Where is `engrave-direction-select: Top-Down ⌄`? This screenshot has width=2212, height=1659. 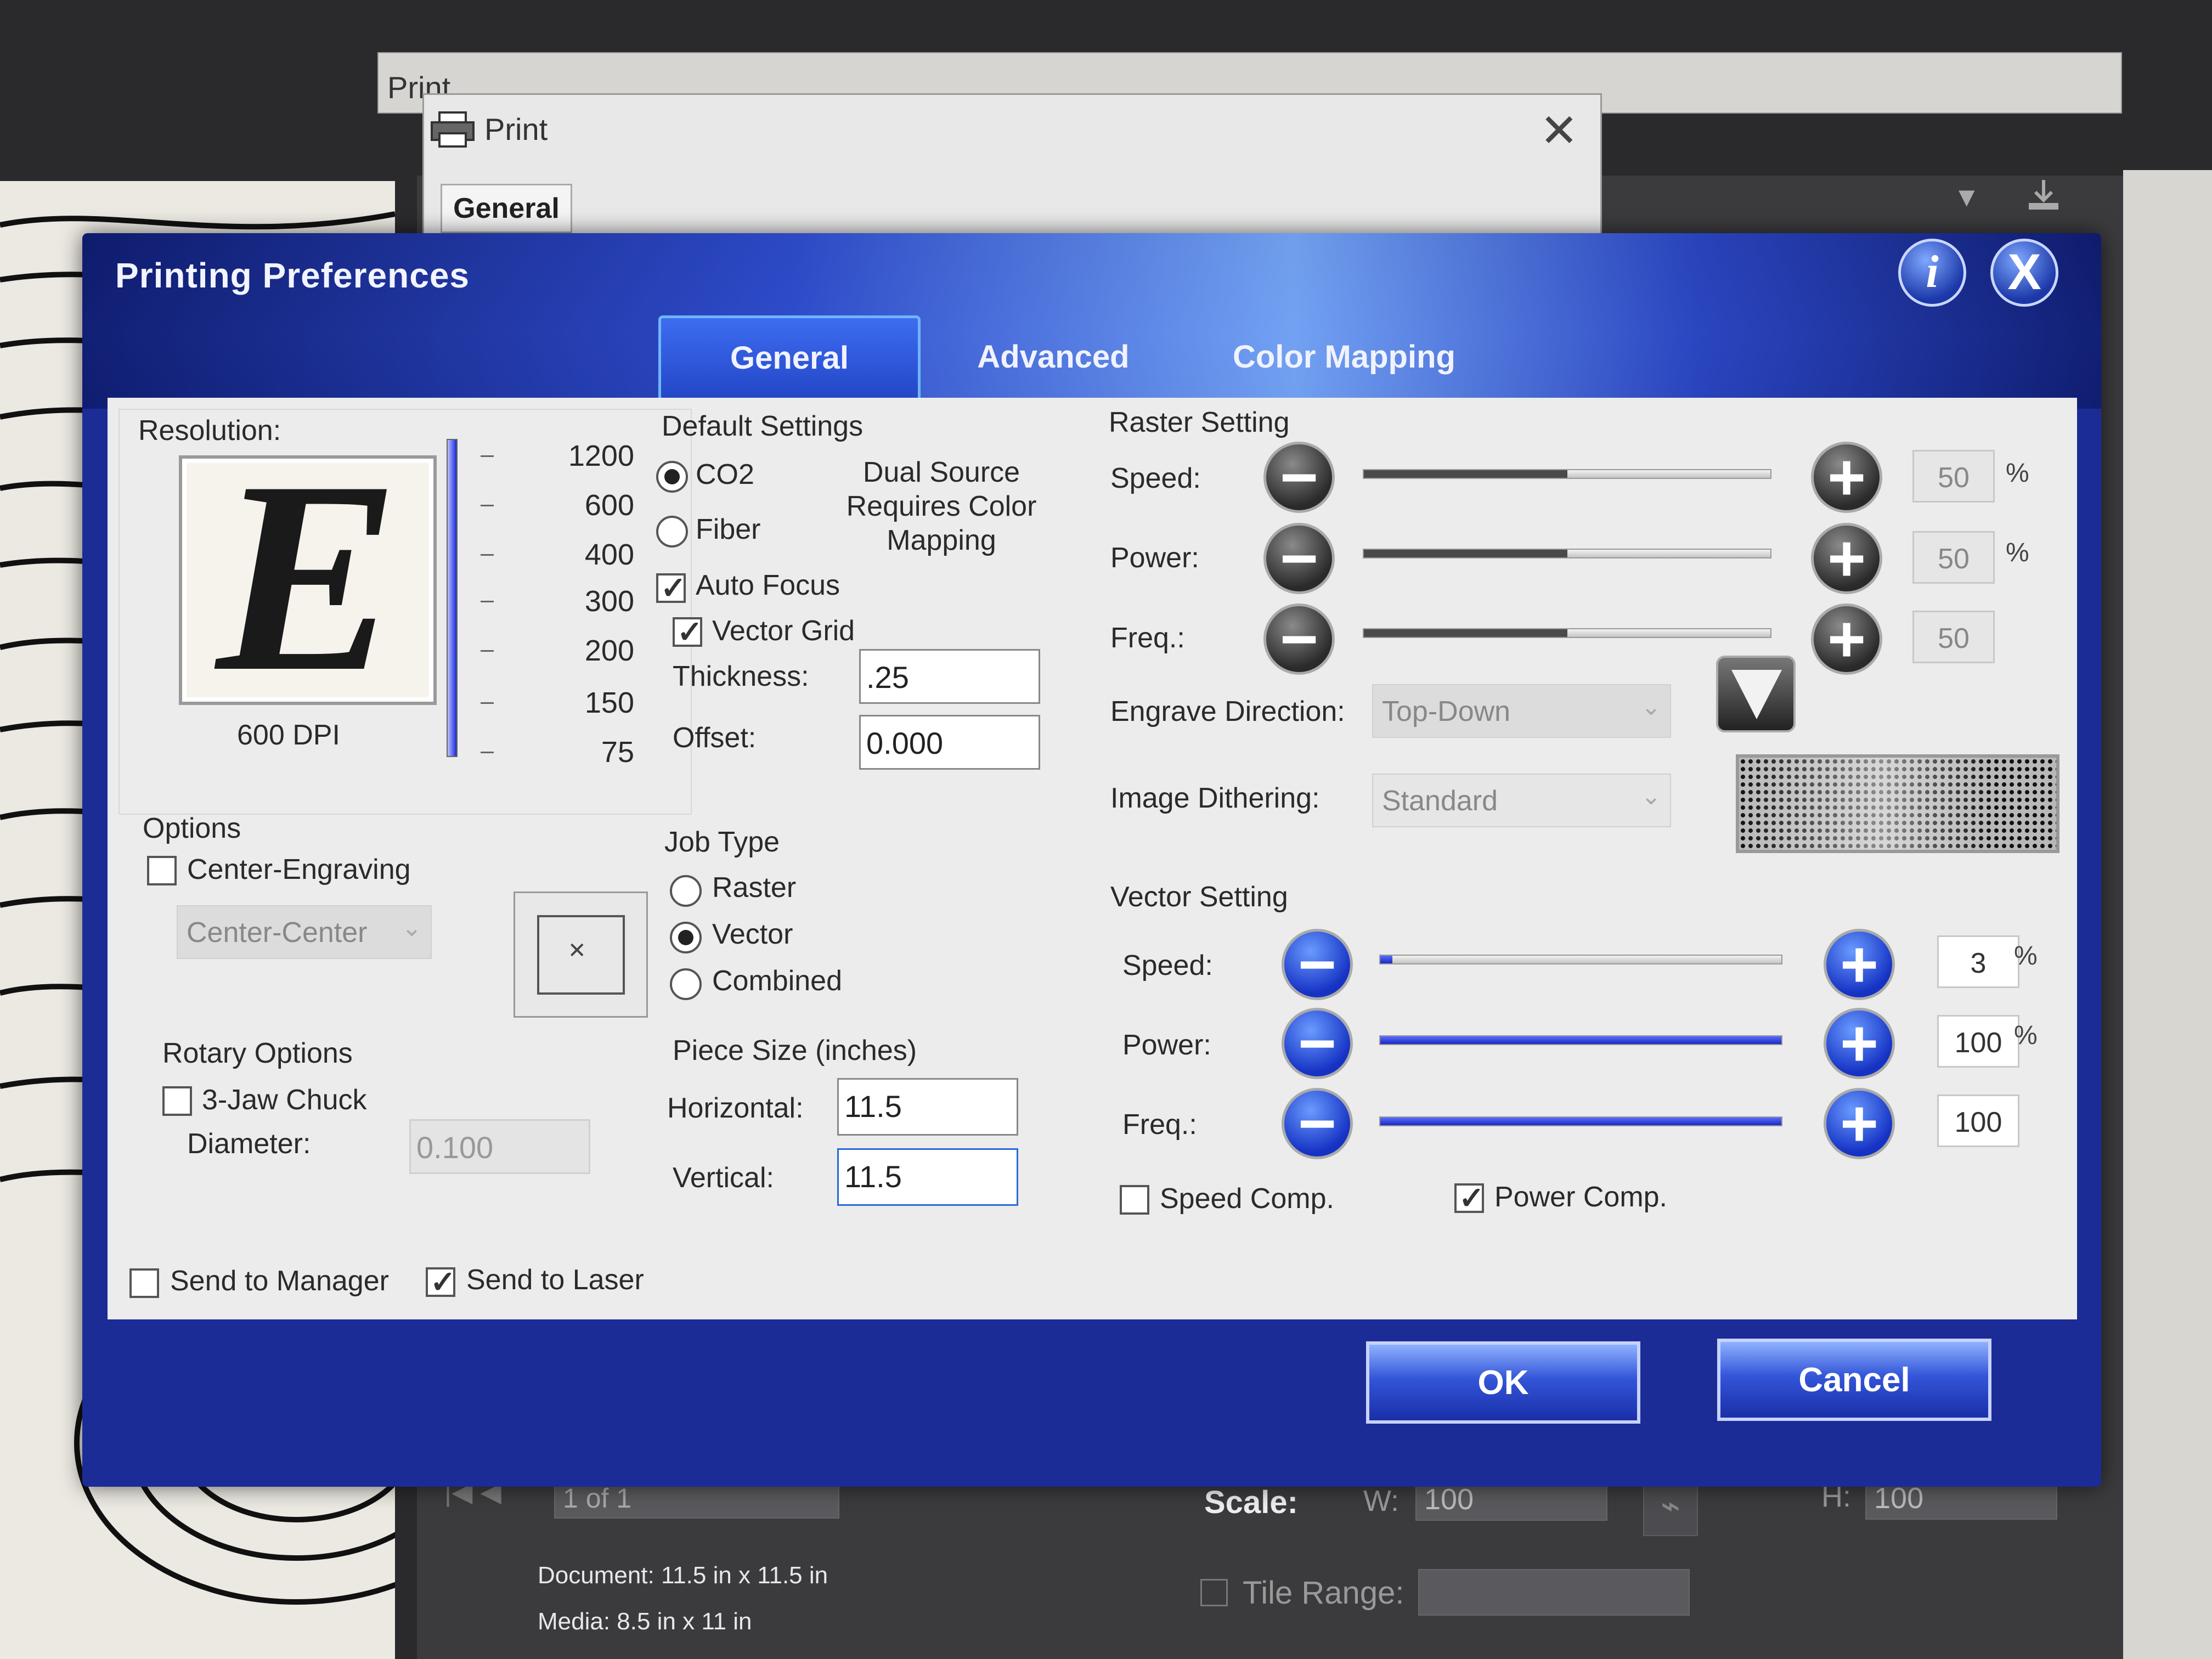
engrave-direction-select: Top-Down ⌄ is located at coordinates (1521, 711).